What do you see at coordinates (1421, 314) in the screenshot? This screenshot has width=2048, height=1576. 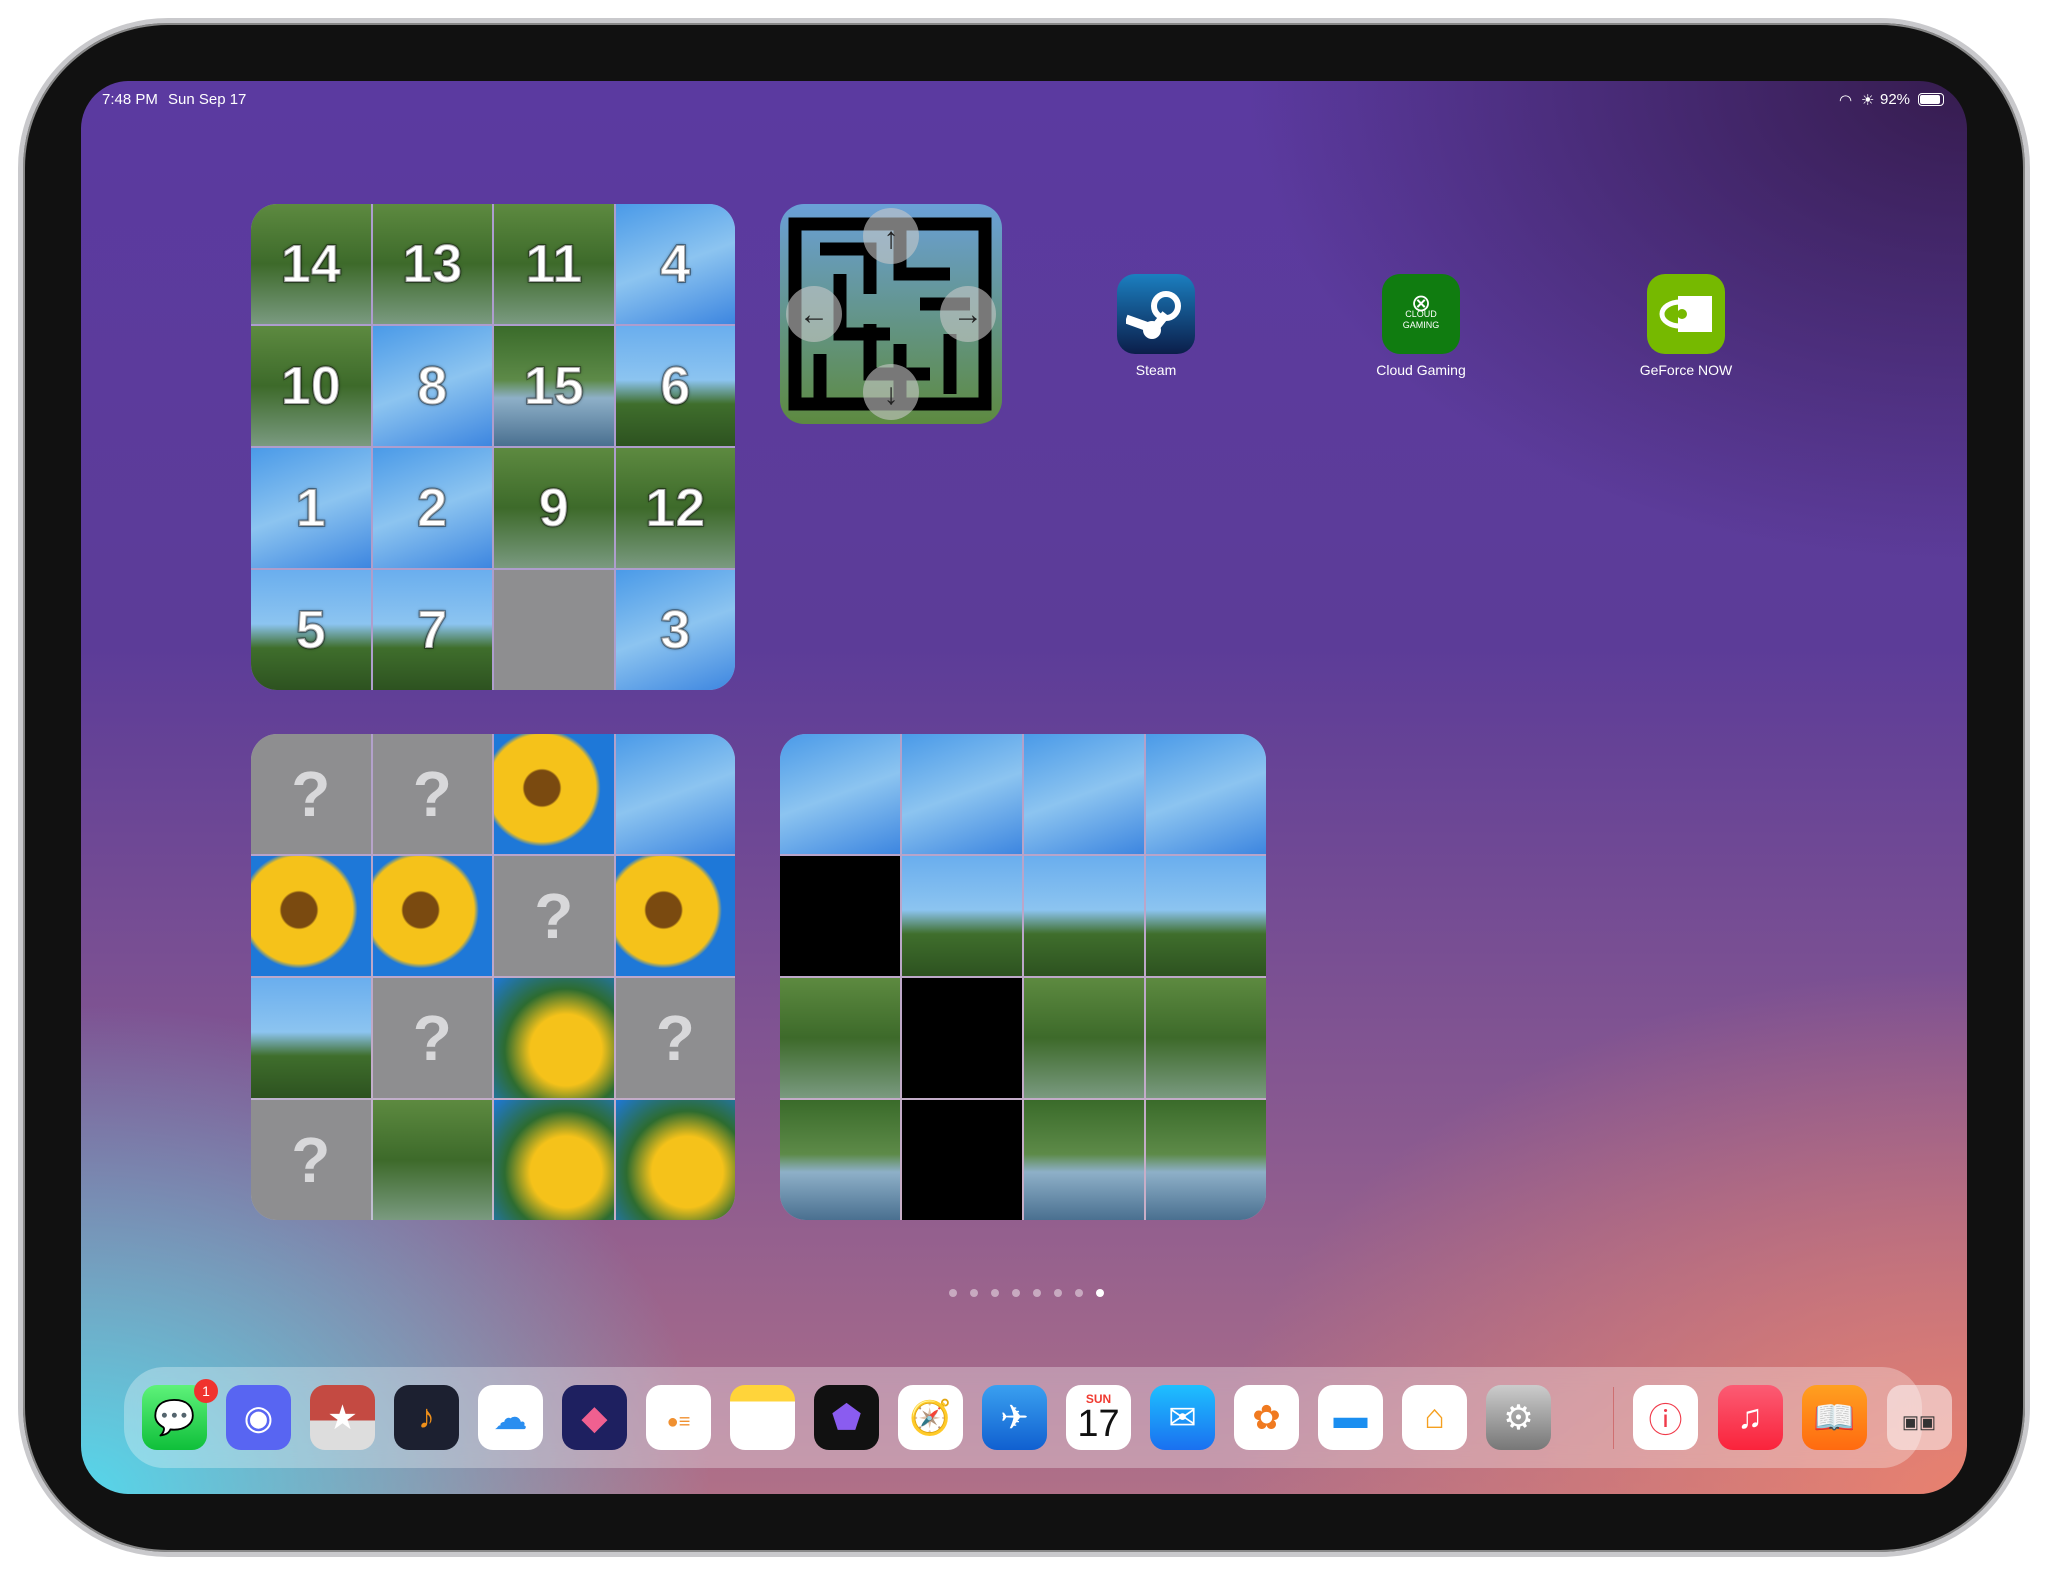 I see `xbox-cloud-gaming-icon: ⊗ CLOUD GAMING` at bounding box center [1421, 314].